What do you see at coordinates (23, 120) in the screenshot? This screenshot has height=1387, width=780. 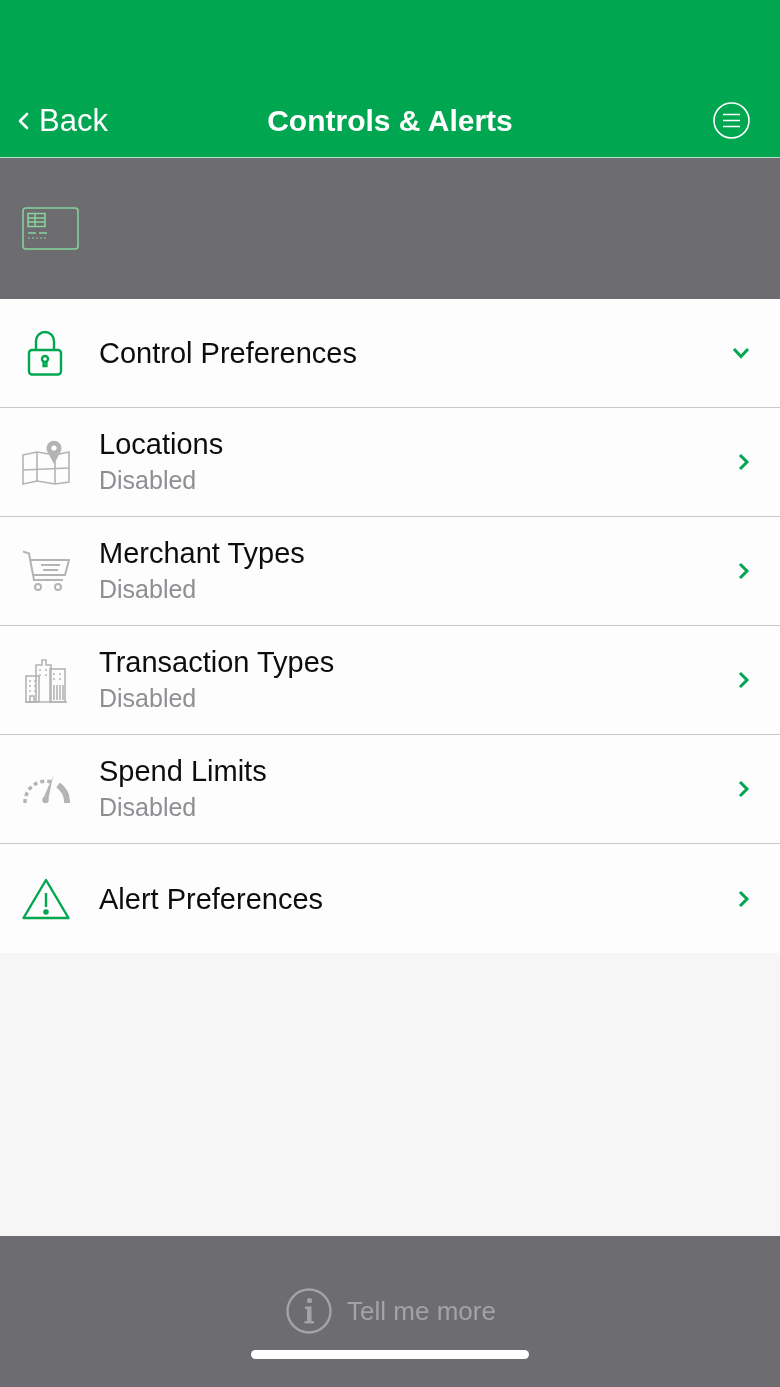 I see `chevron-left-icon` at bounding box center [23, 120].